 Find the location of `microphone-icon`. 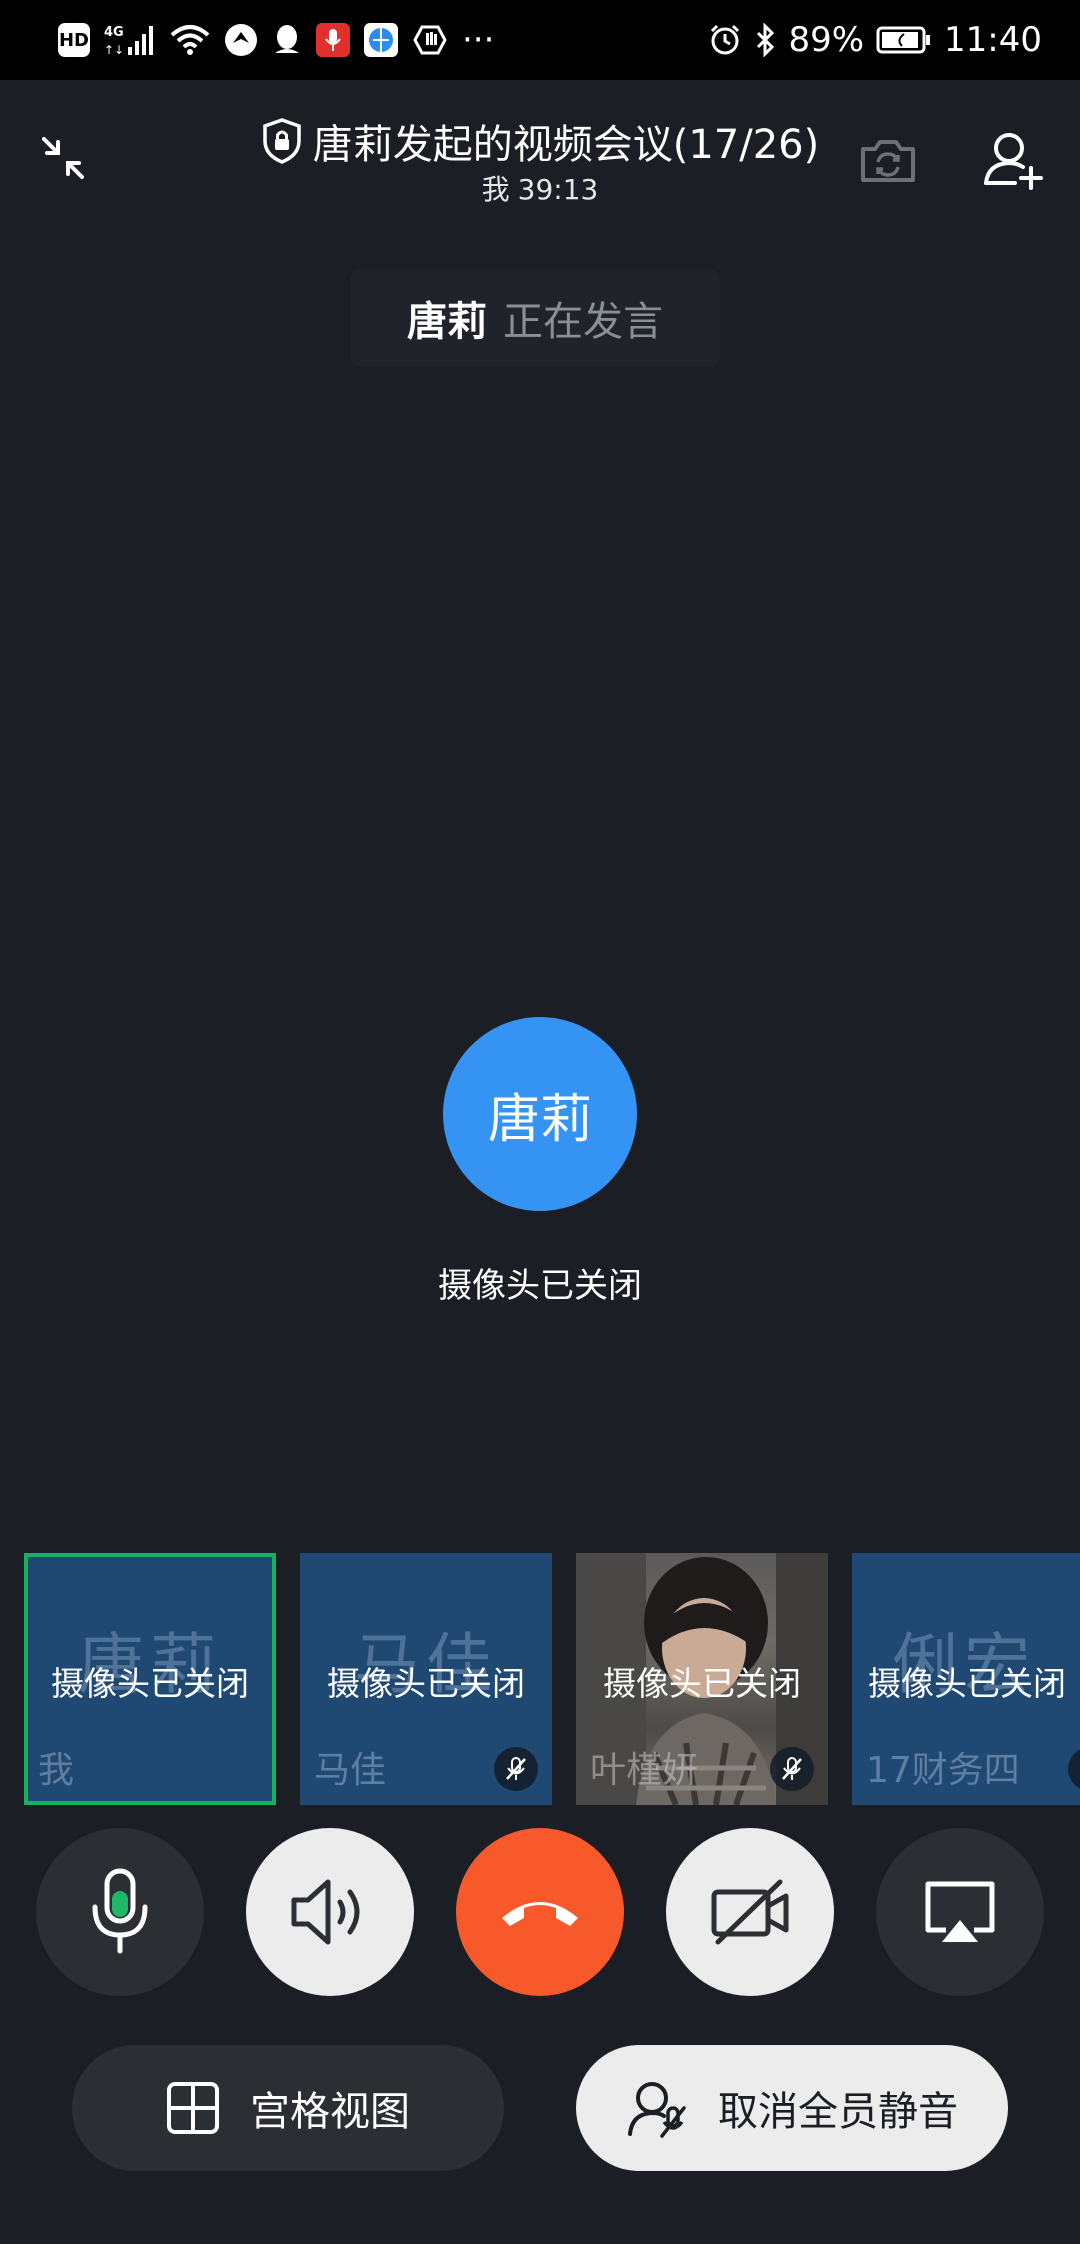

microphone-icon is located at coordinates (120, 1911).